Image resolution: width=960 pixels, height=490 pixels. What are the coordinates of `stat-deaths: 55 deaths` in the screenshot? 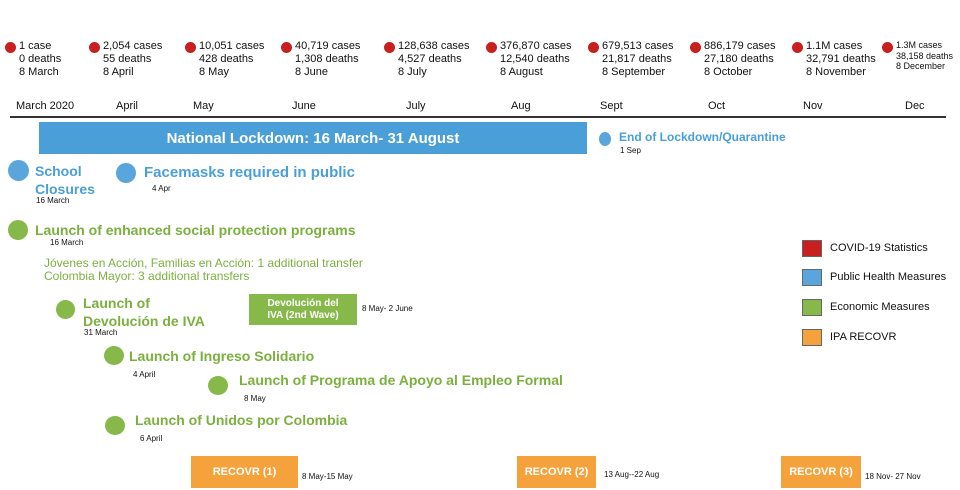 It's located at (127, 59).